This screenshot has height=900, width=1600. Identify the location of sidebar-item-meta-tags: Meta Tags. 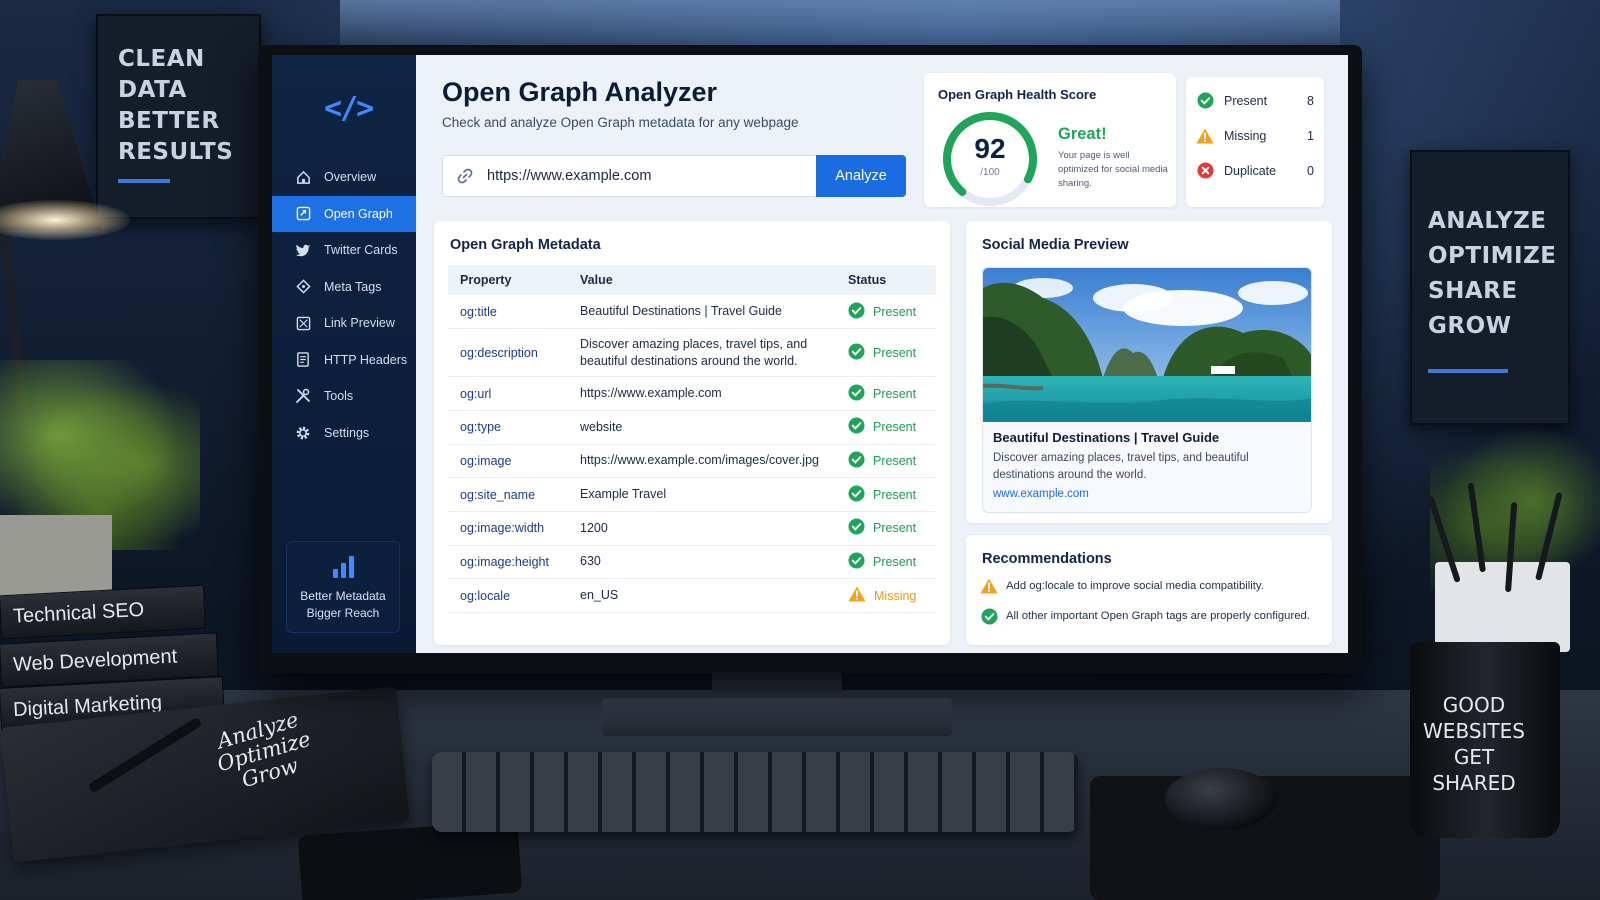
(344, 287).